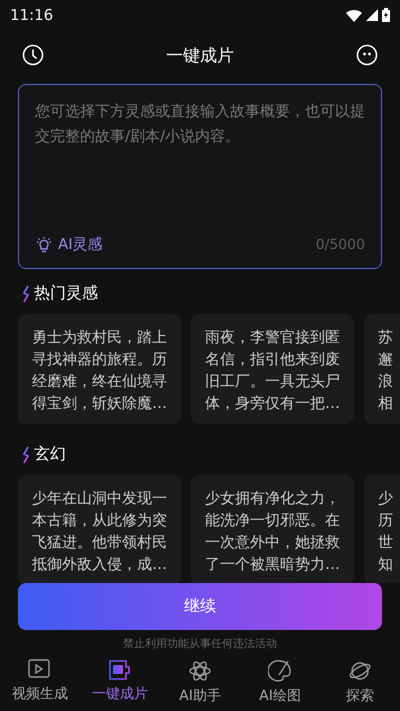  I want to click on face-icon, so click(367, 55).